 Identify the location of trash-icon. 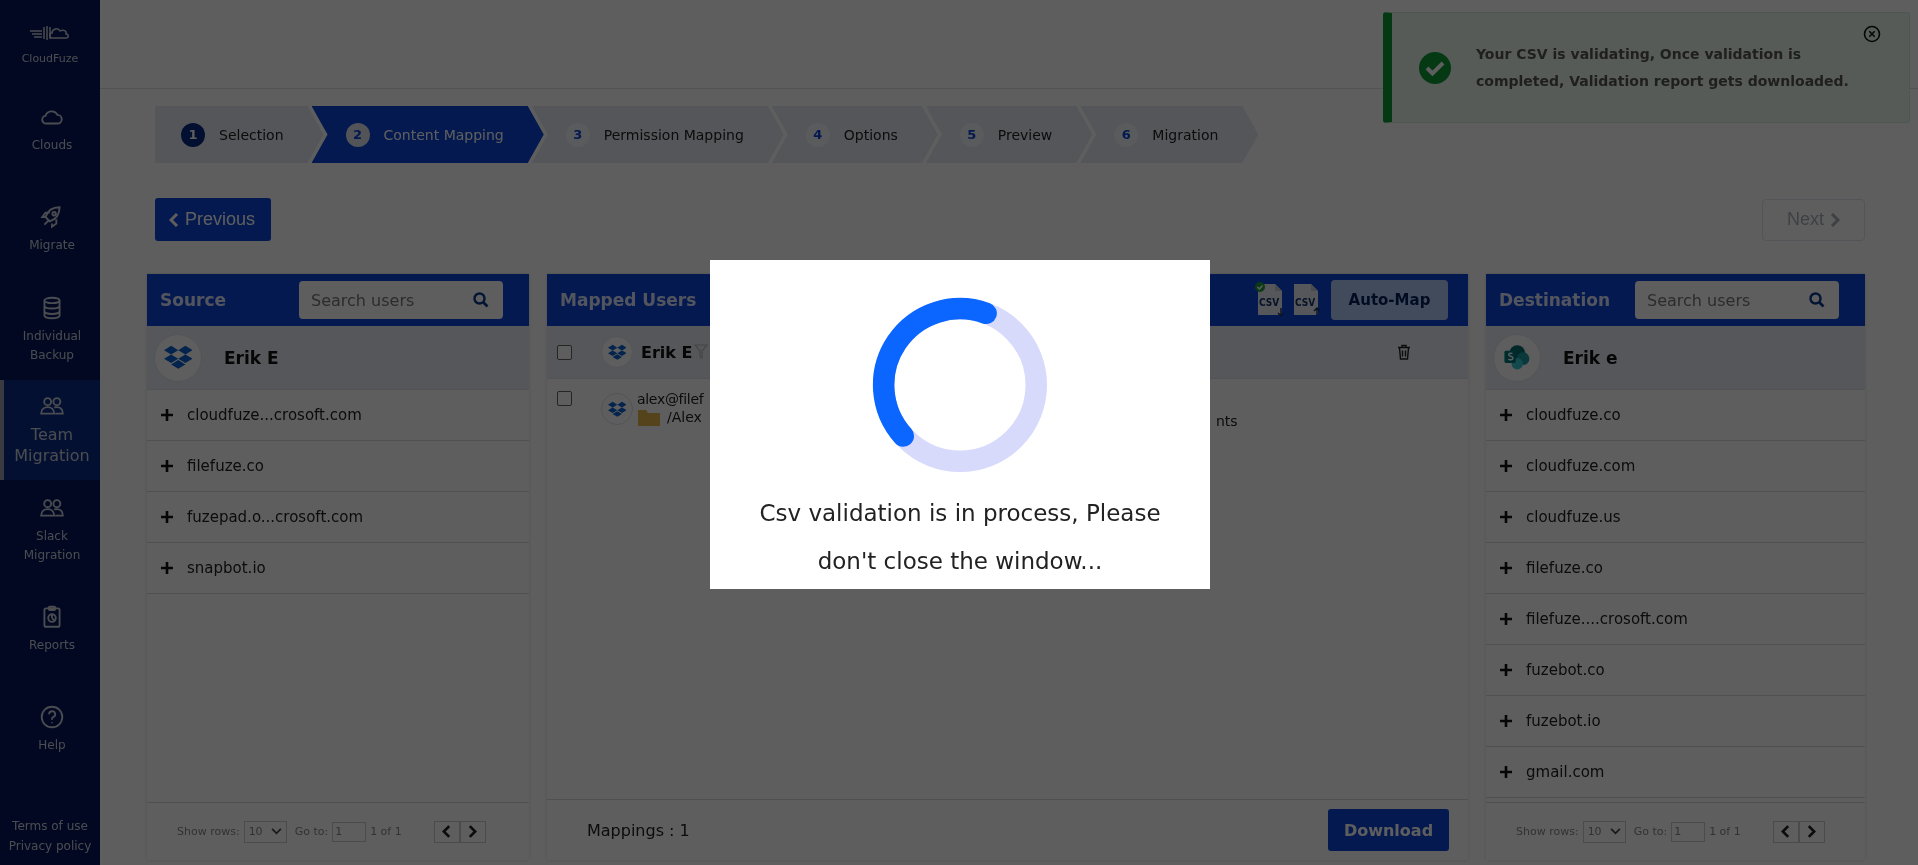
(1404, 352).